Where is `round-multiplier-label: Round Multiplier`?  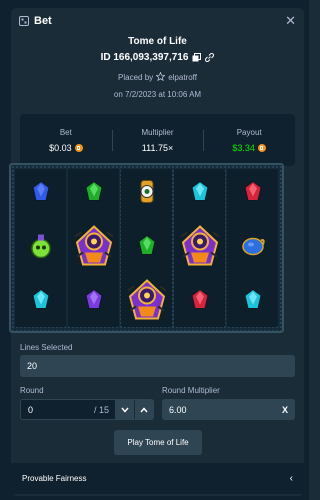 round-multiplier-label: Round Multiplier is located at coordinates (191, 390).